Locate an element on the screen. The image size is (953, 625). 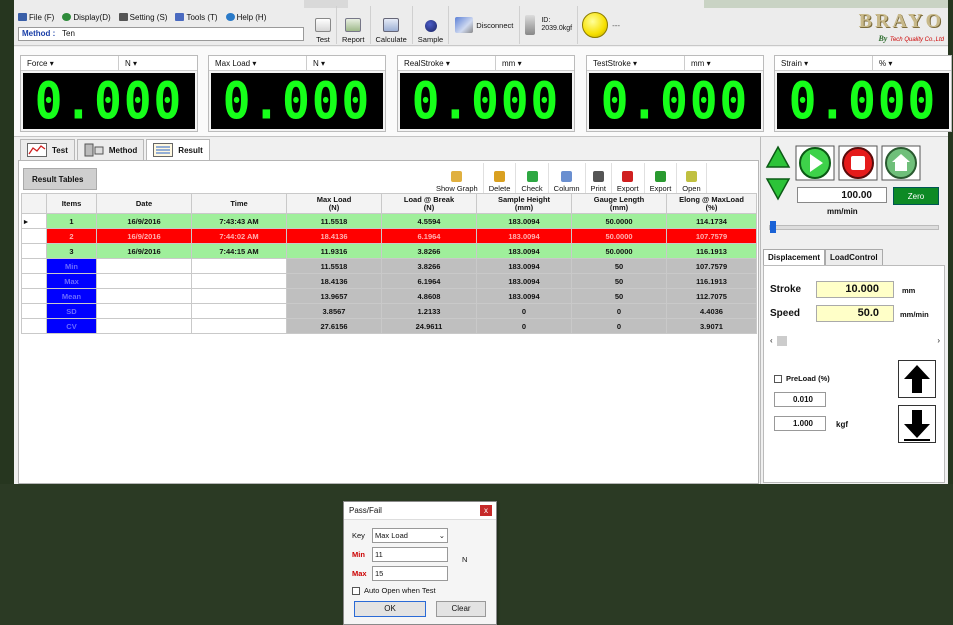
delete-icon is located at coordinates (500, 176).